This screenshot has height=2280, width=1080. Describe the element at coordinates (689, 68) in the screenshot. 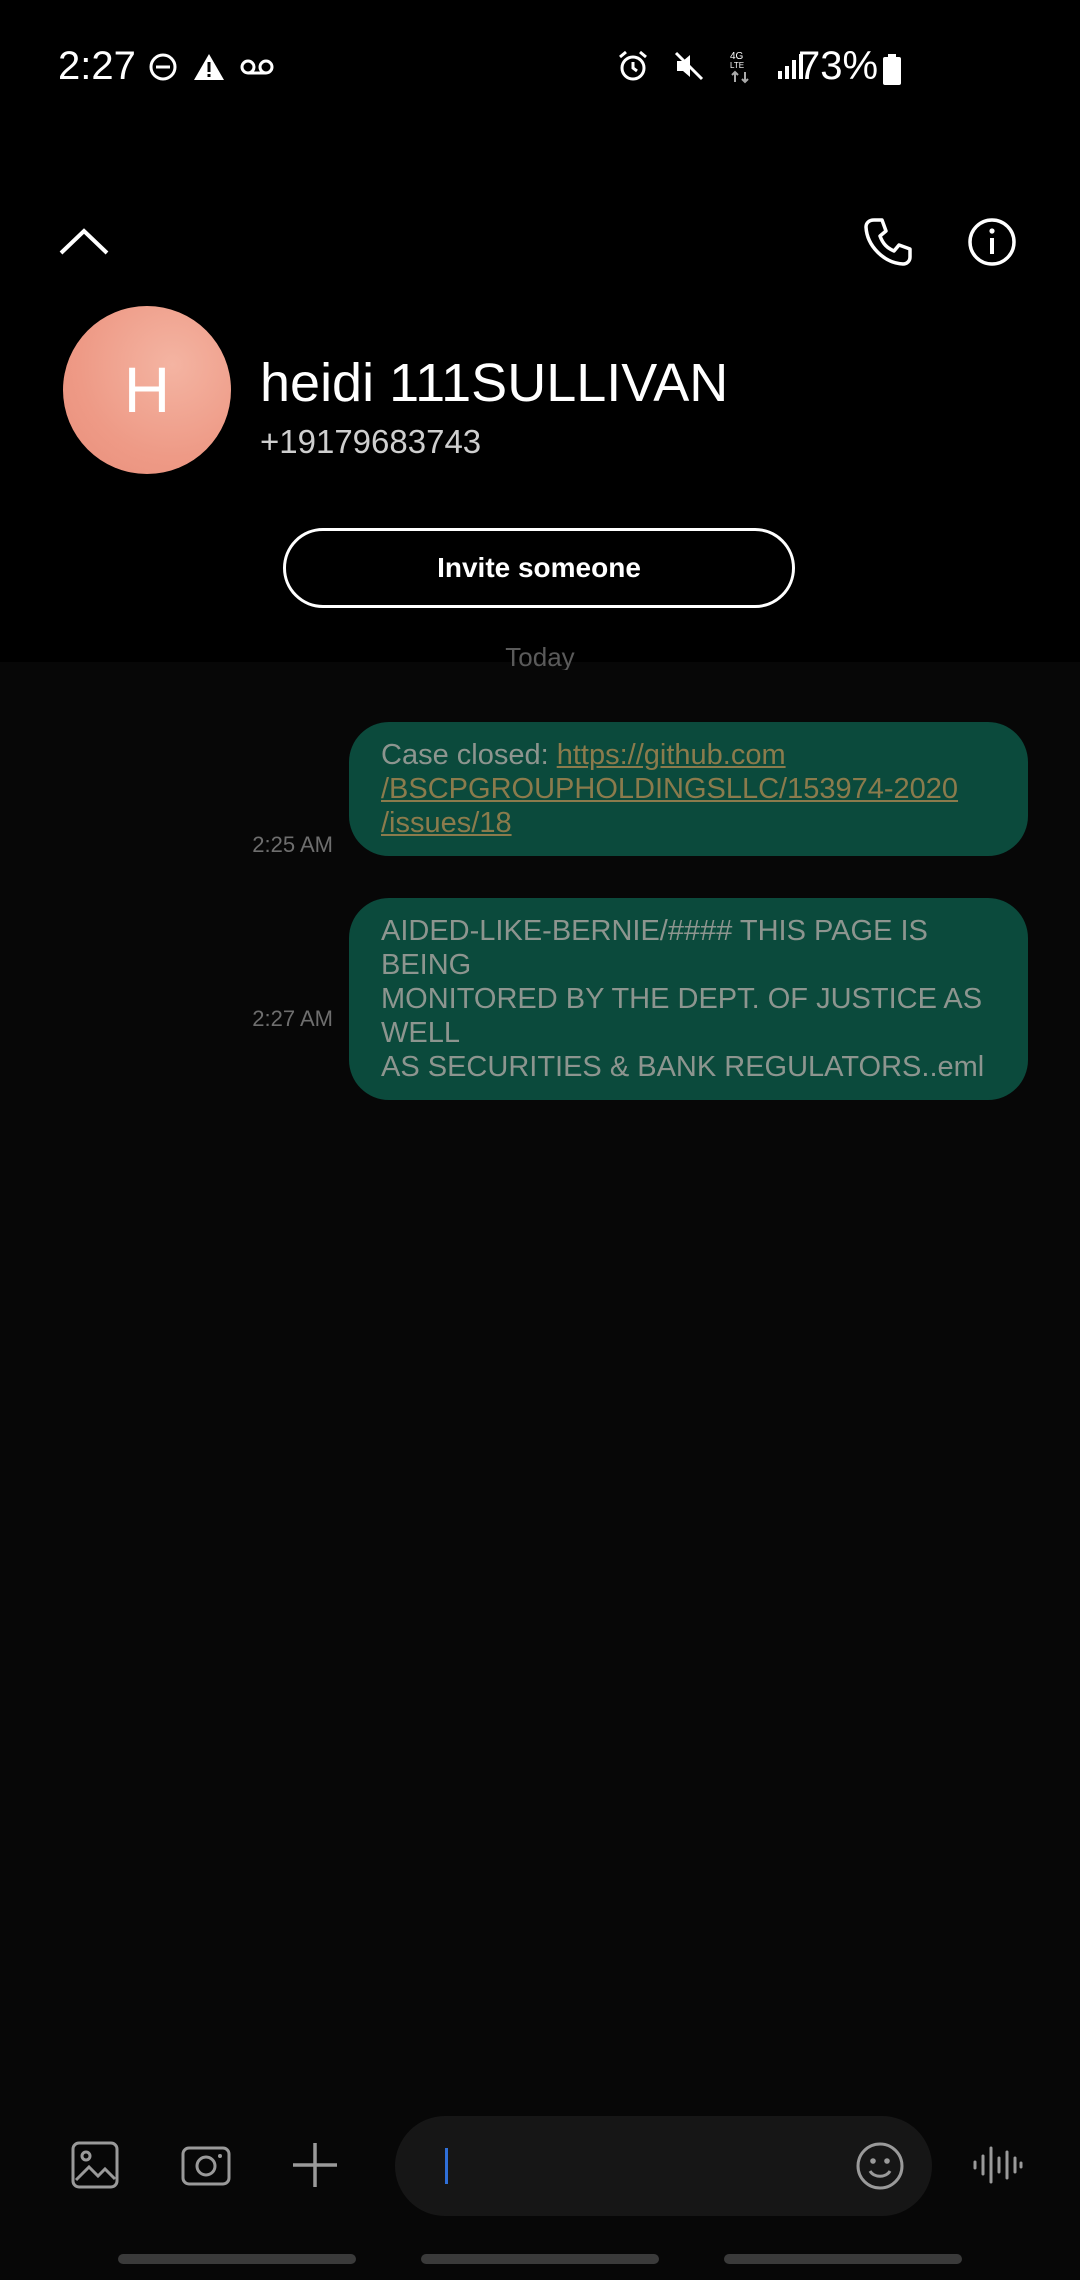

I see `mute-icon` at that location.